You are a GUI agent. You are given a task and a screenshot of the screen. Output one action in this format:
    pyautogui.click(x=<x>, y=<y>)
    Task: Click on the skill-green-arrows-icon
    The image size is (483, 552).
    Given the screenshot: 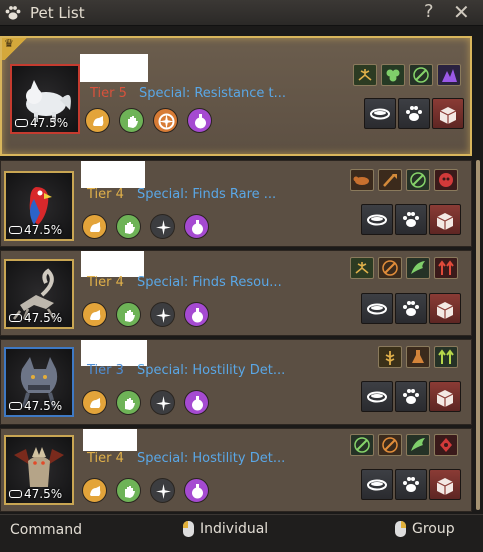 What is the action you would take?
    pyautogui.click(x=446, y=357)
    